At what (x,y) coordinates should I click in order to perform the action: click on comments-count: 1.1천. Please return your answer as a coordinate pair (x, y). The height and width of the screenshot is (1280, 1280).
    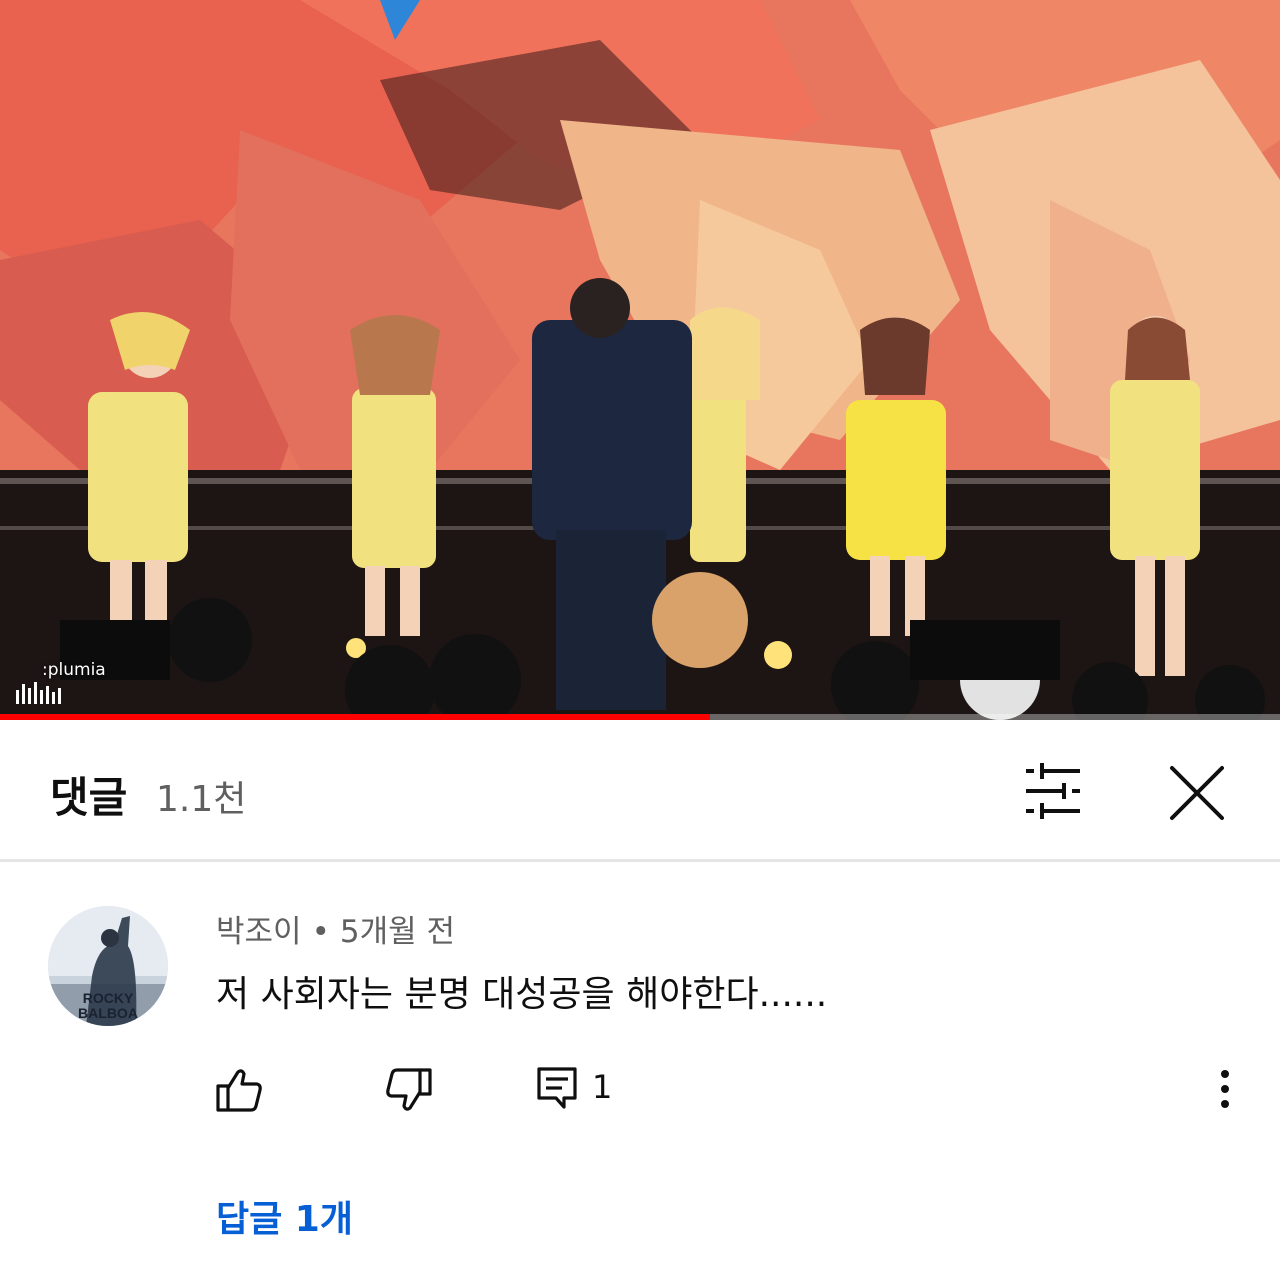
    Looking at the image, I should click on (201, 799).